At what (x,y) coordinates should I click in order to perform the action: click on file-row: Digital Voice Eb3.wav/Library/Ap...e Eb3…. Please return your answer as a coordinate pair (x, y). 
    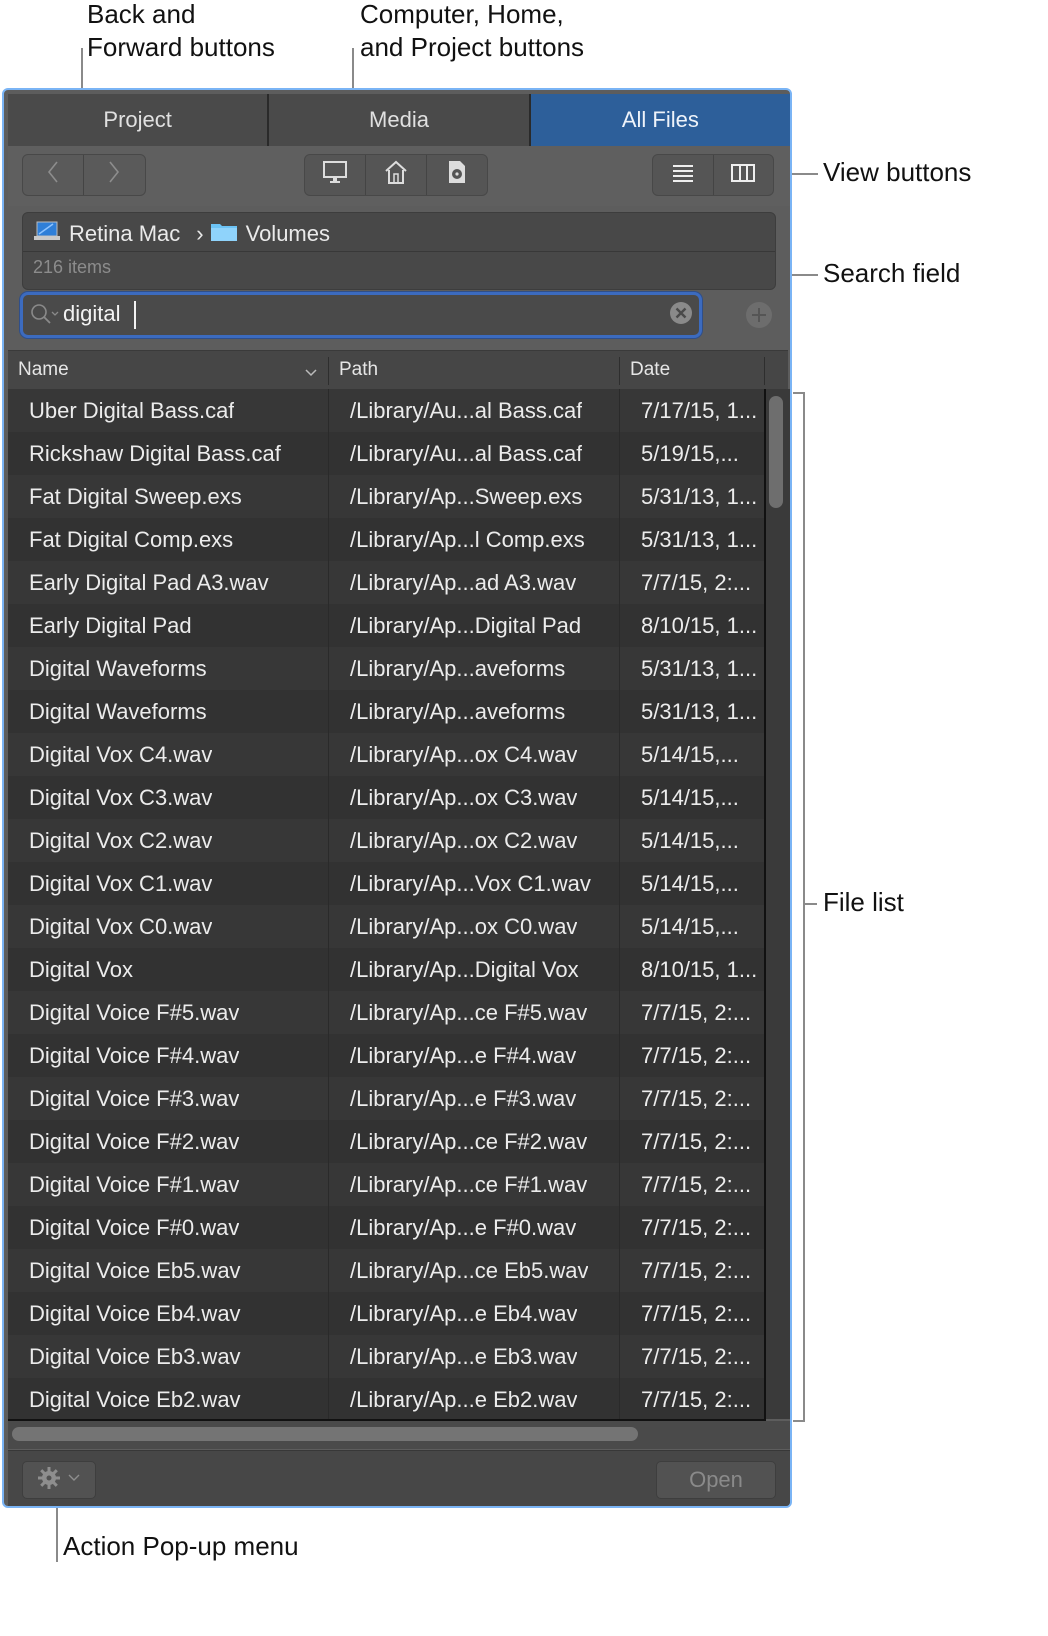
    Looking at the image, I should click on (386, 1356).